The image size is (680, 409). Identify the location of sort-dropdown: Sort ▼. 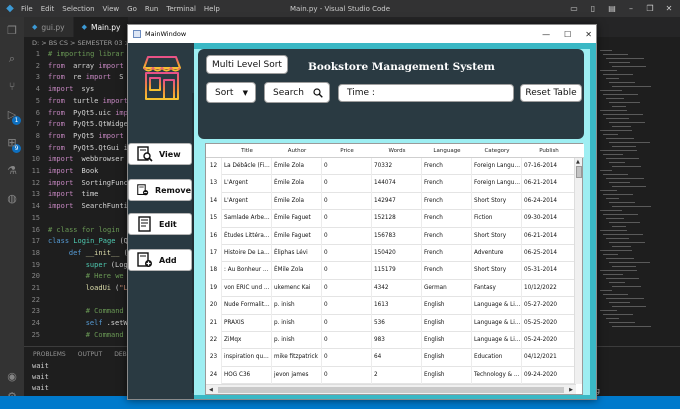
(231, 92).